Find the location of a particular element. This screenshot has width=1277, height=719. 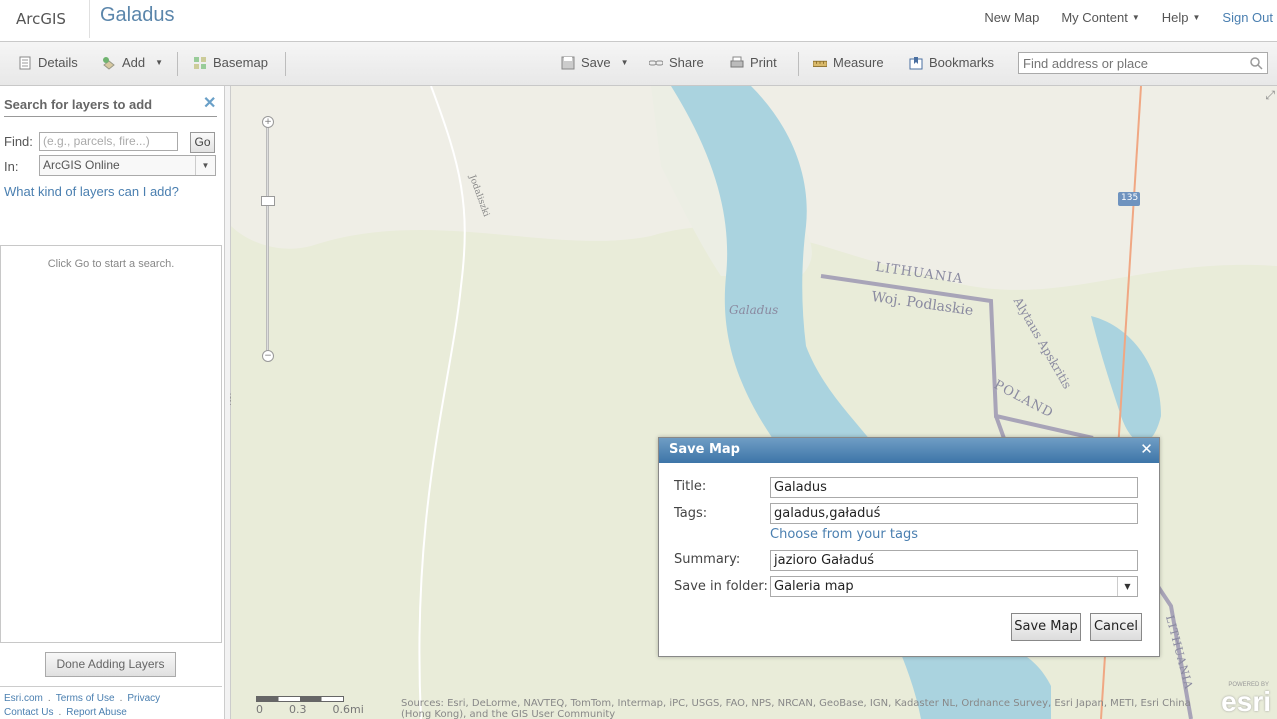

details-label: Details is located at coordinates (58, 62).